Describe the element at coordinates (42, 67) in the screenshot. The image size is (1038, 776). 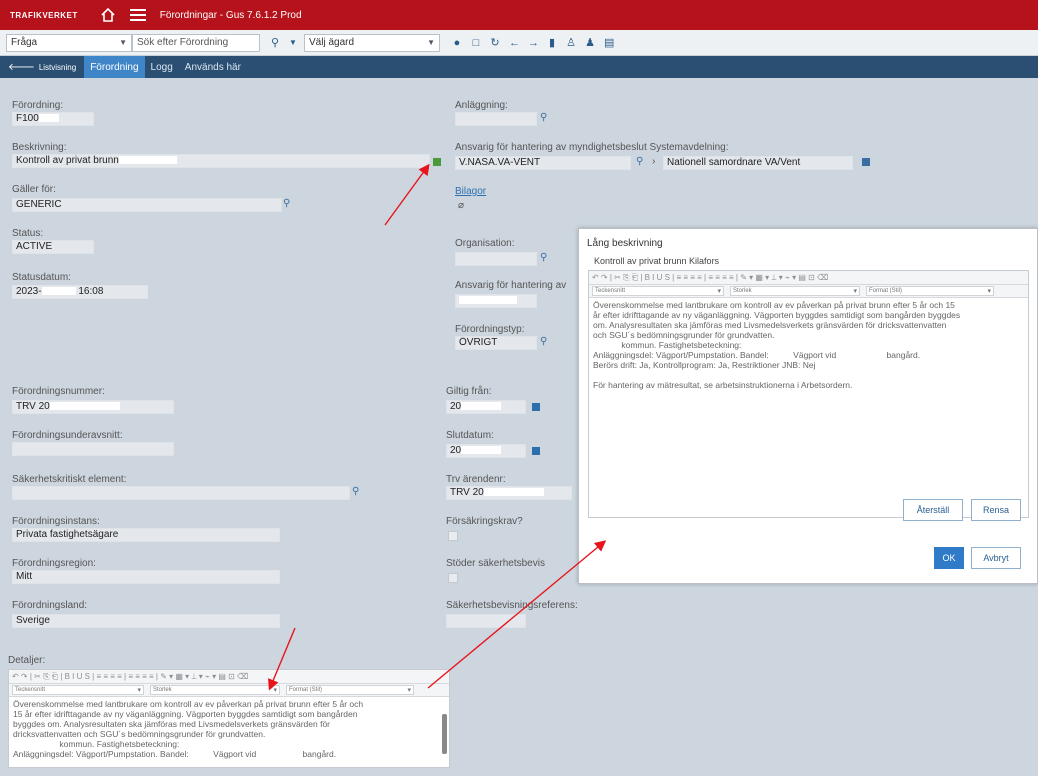
I see `back-to-list-button: 🡐 Listvisning` at that location.